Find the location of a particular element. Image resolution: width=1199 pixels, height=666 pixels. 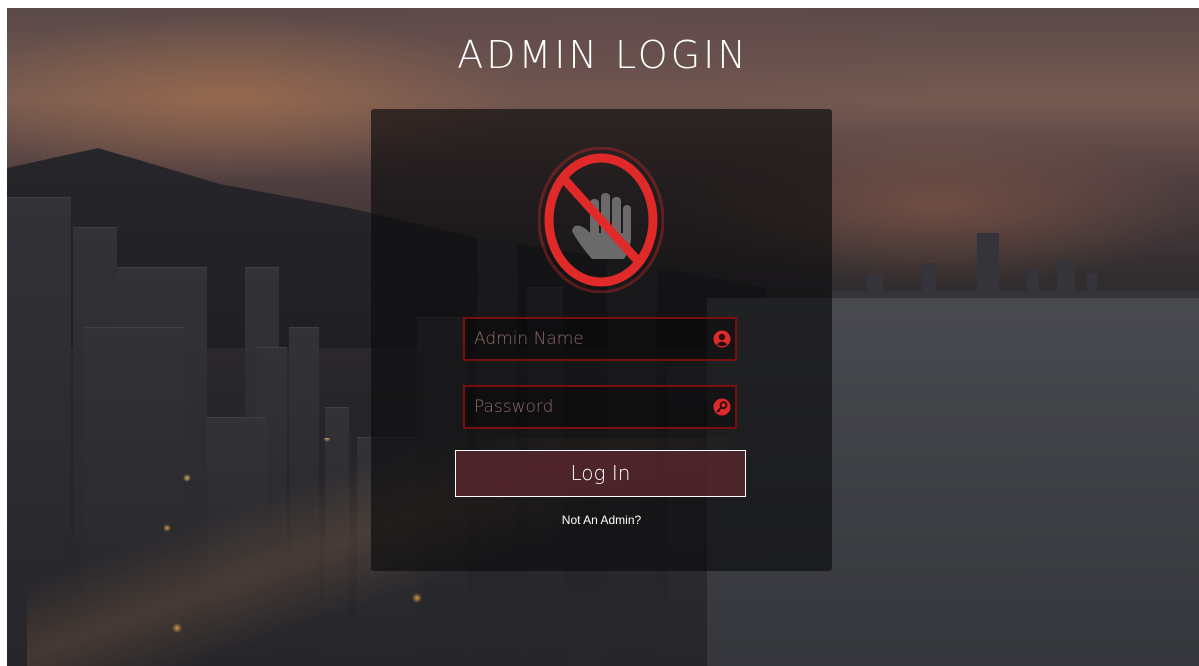

password-input is located at coordinates (585, 407).